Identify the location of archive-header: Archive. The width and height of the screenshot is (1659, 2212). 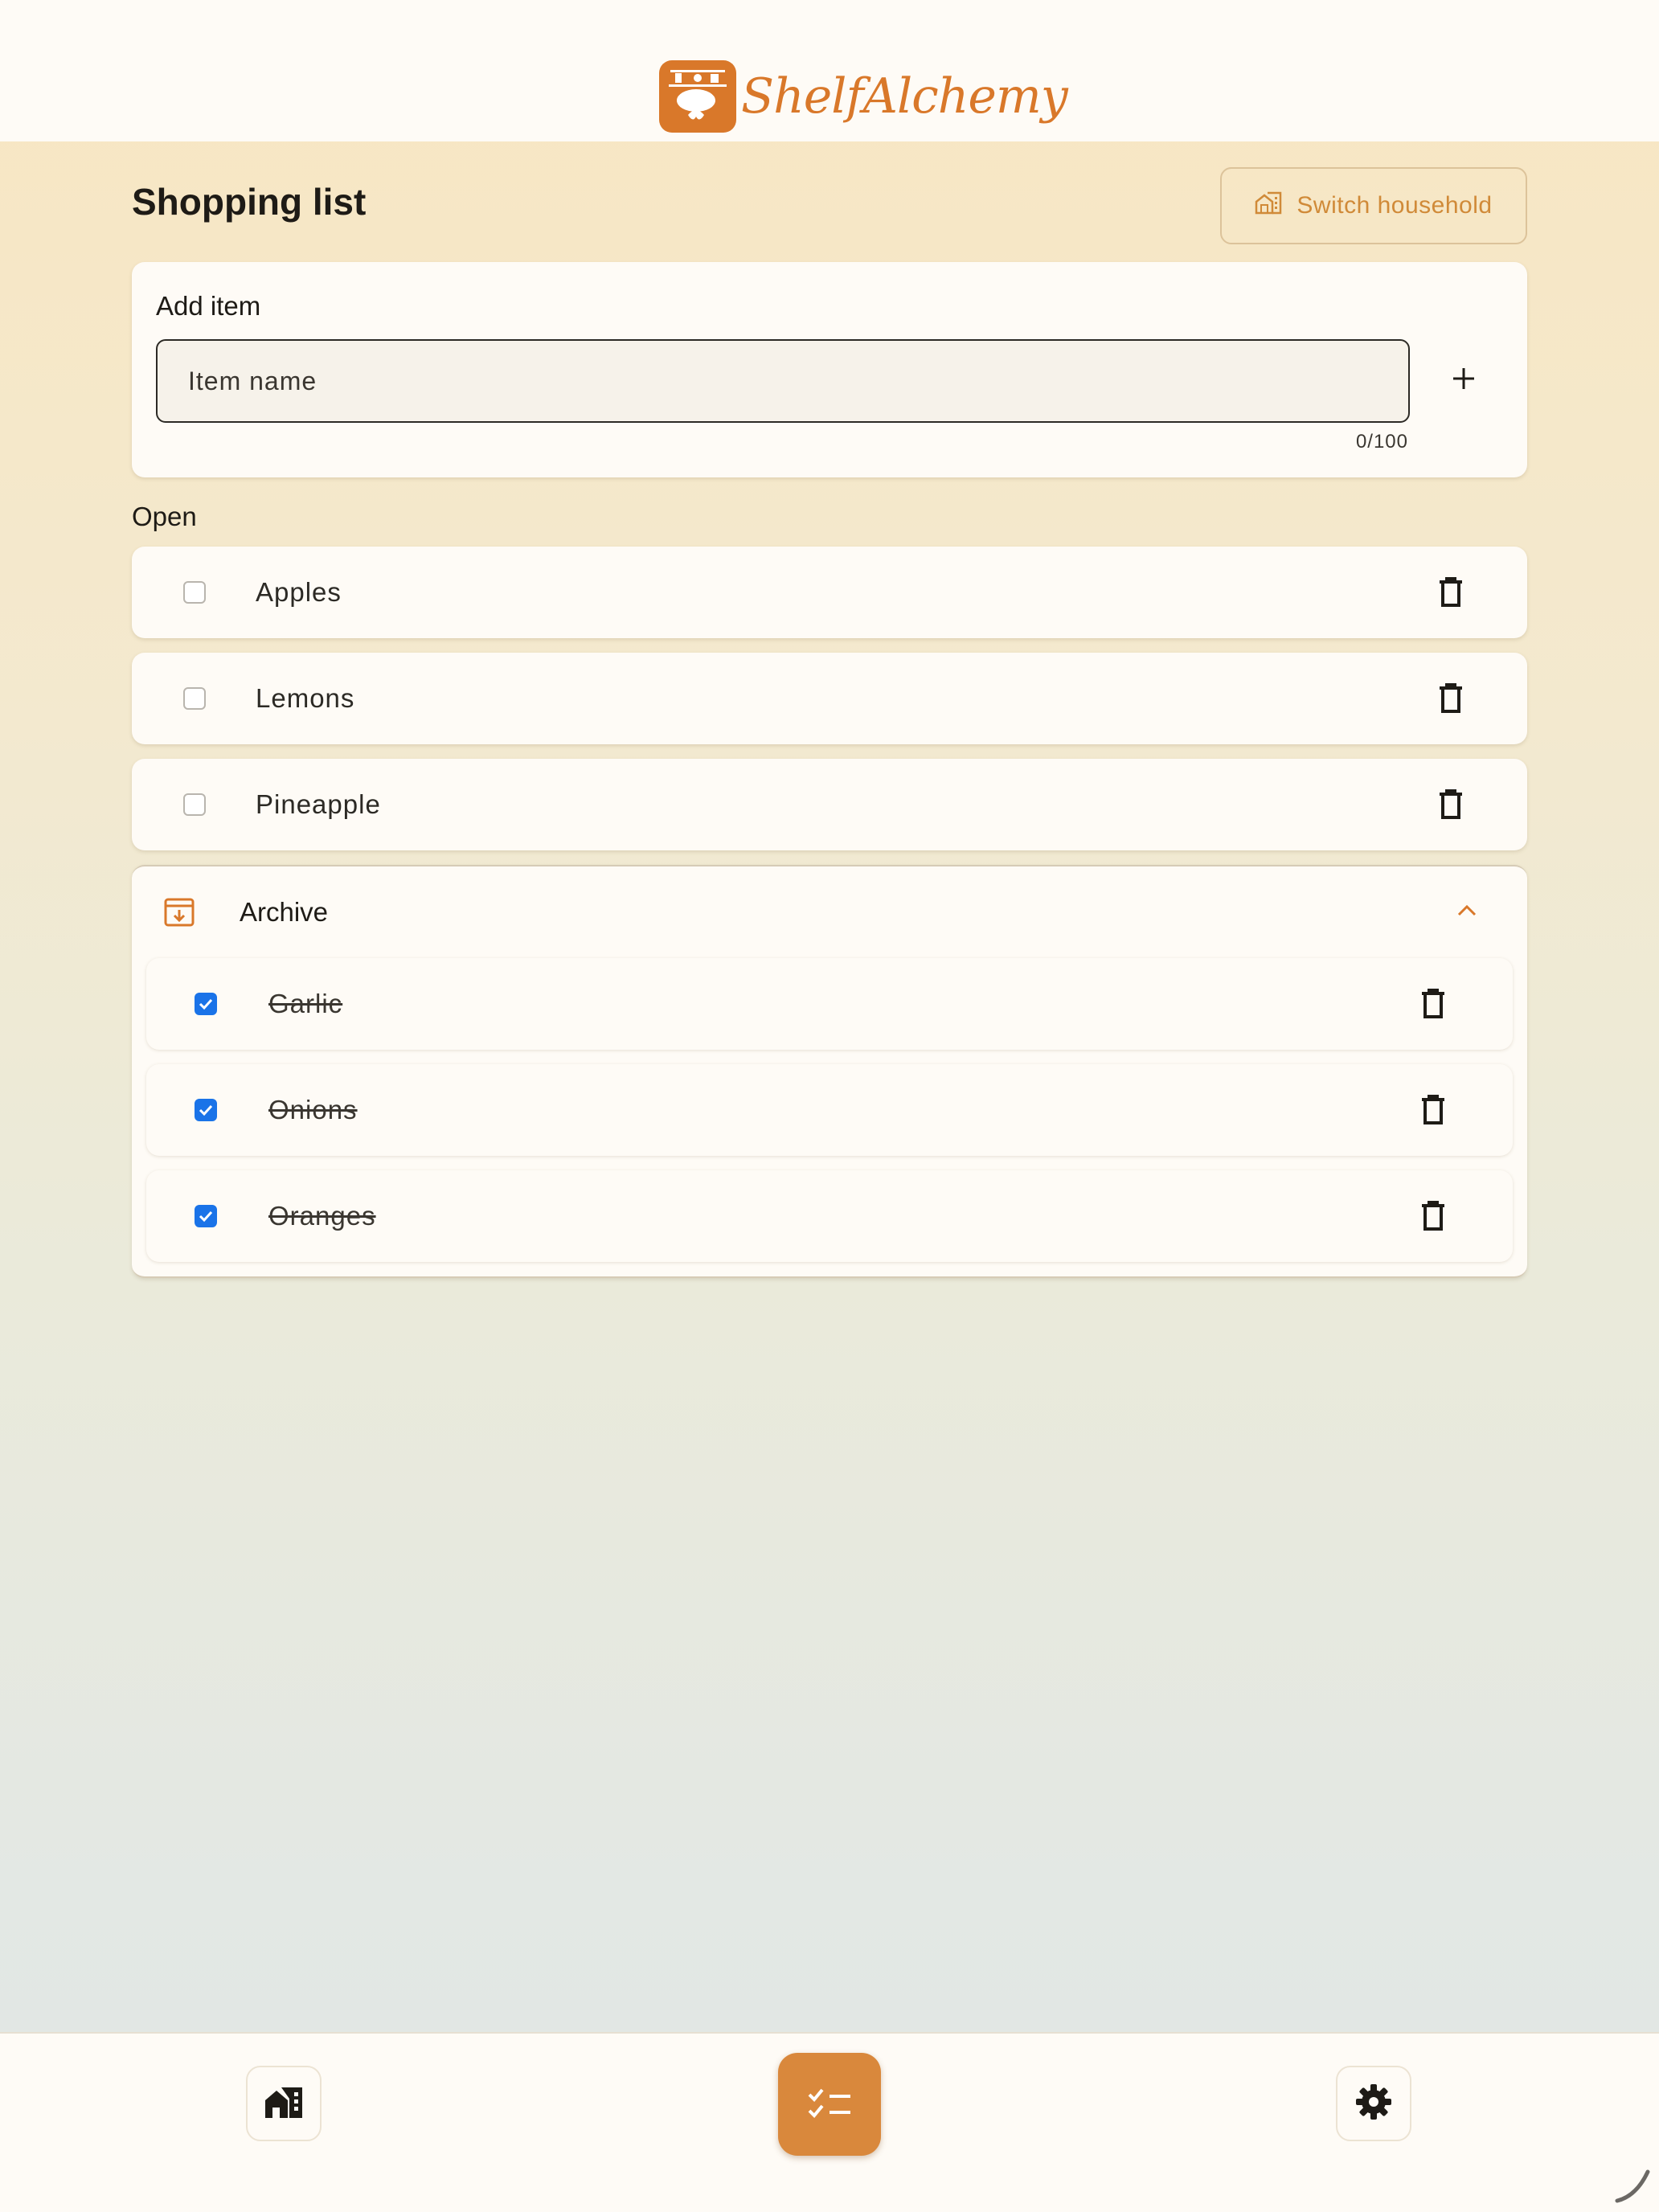
(829, 912).